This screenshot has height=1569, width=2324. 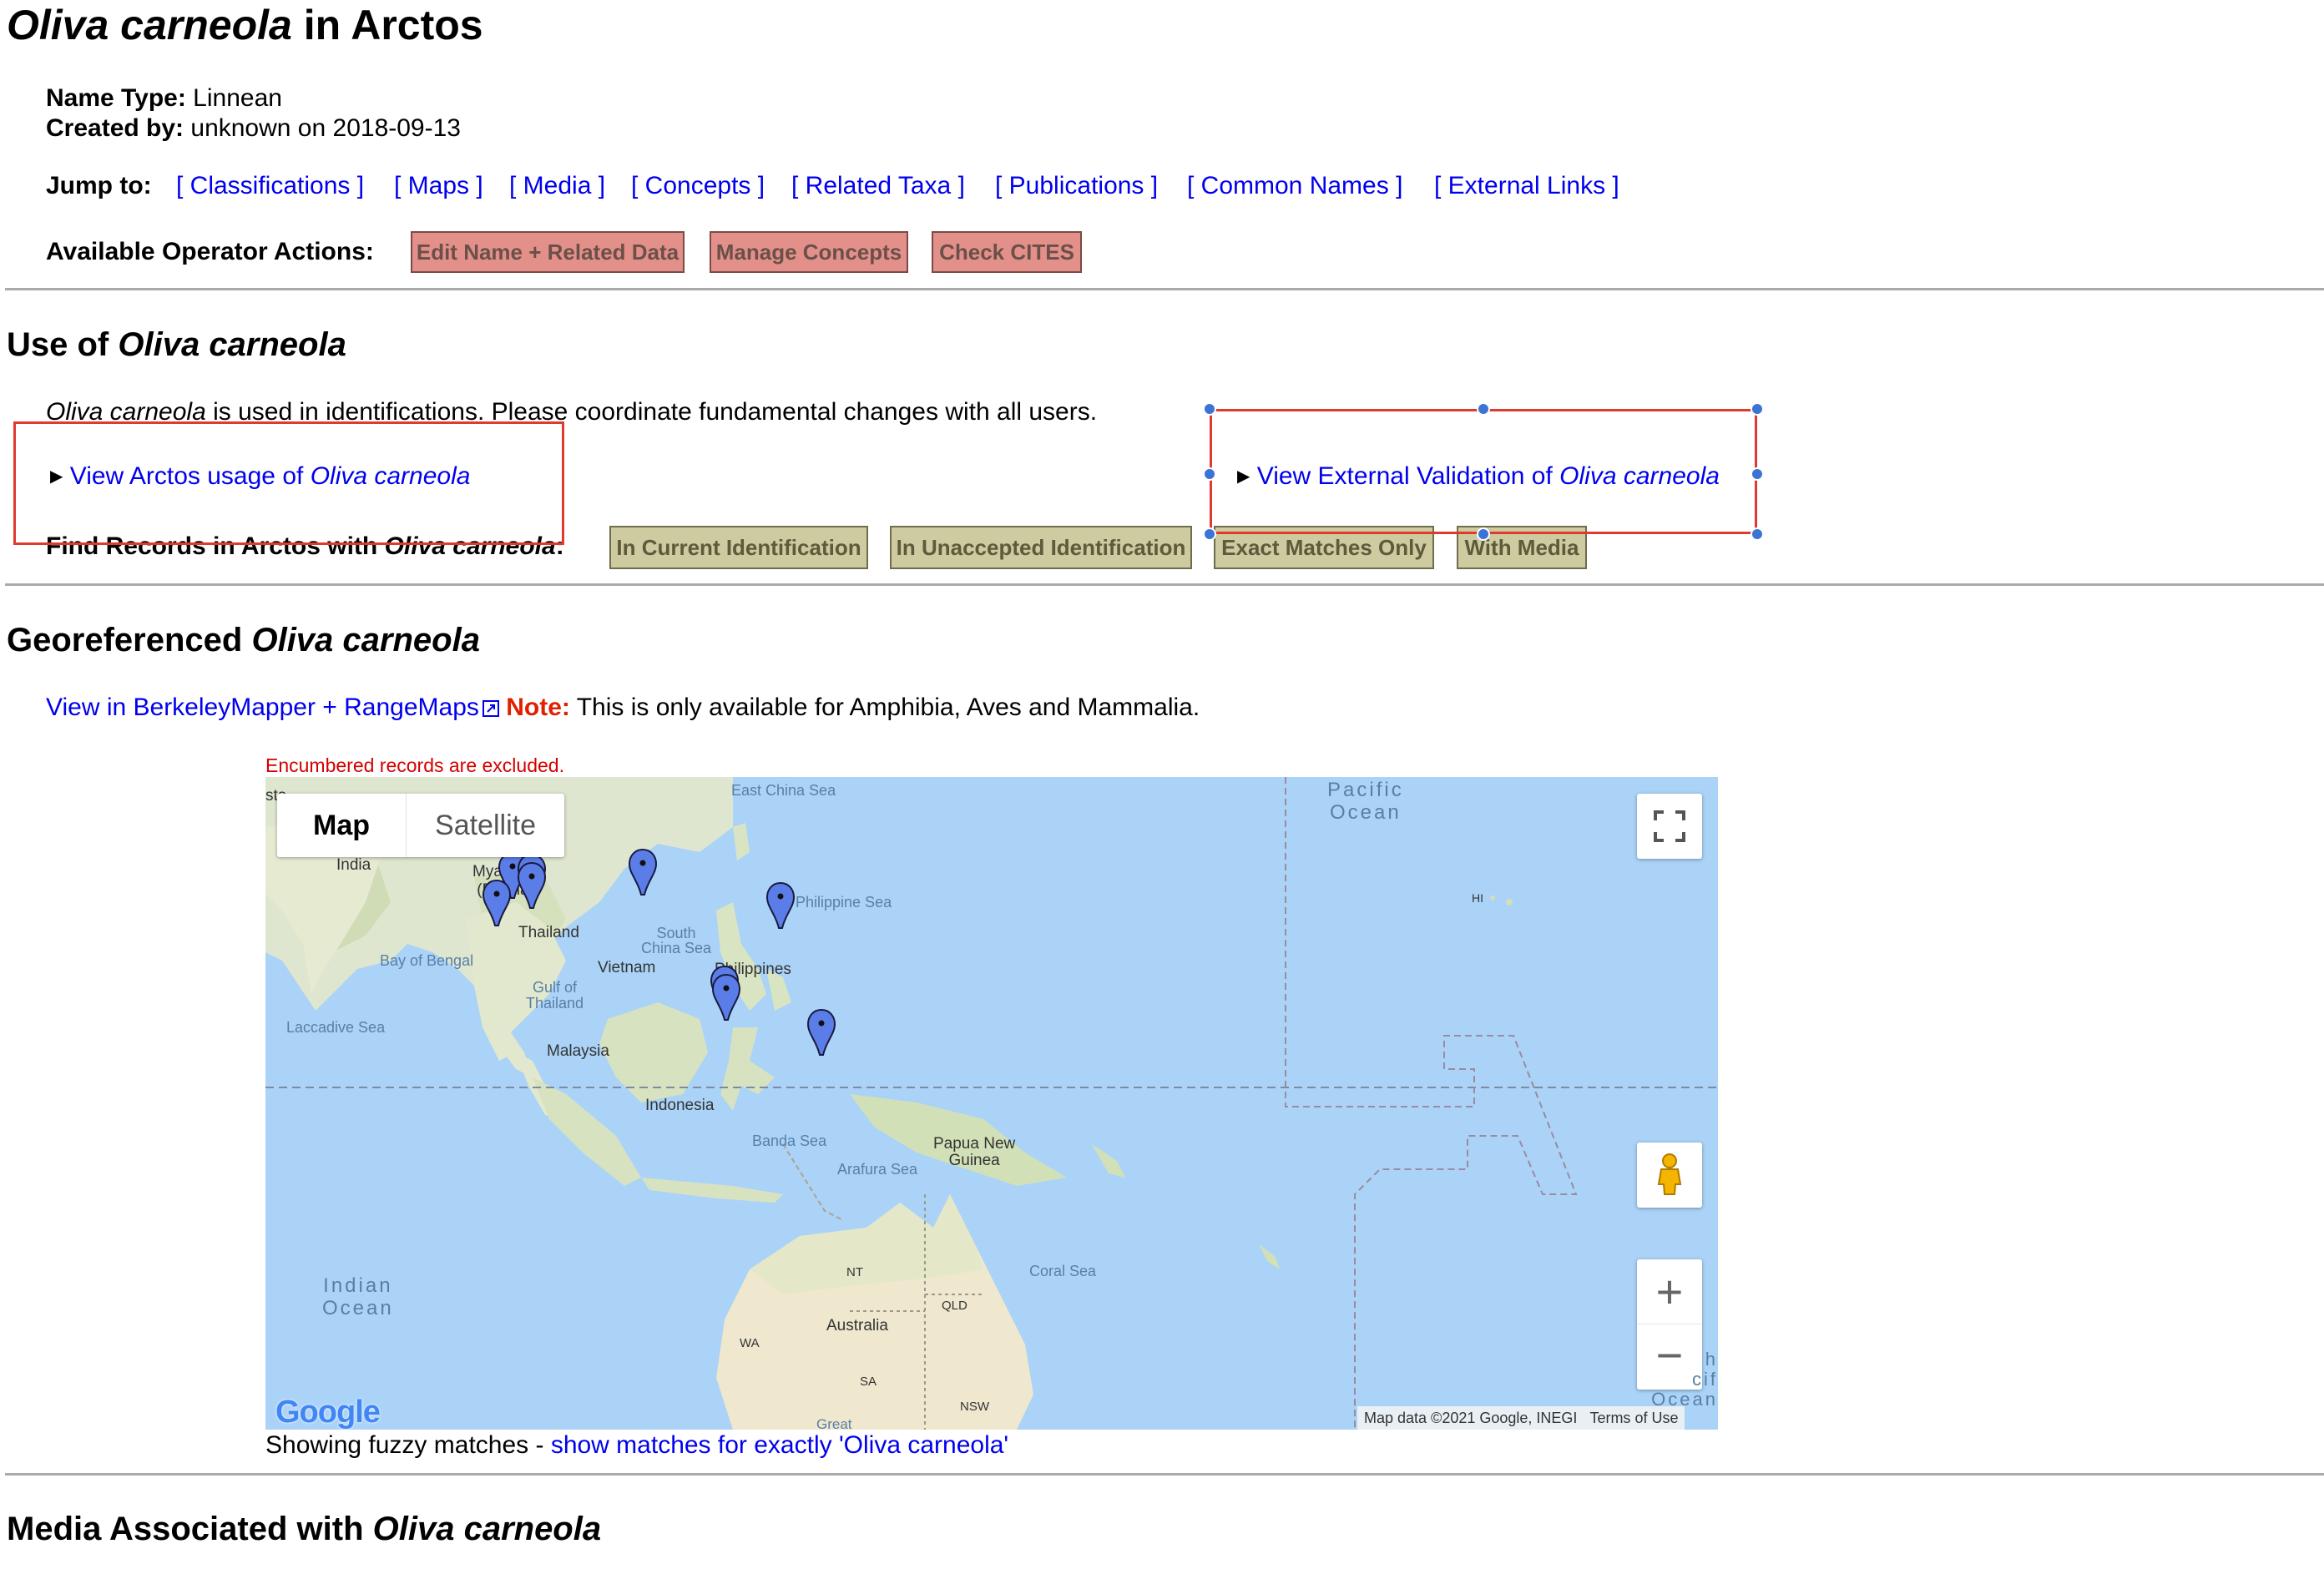 What do you see at coordinates (336, 1027) in the screenshot?
I see `sea-label: Laccadive Sea` at bounding box center [336, 1027].